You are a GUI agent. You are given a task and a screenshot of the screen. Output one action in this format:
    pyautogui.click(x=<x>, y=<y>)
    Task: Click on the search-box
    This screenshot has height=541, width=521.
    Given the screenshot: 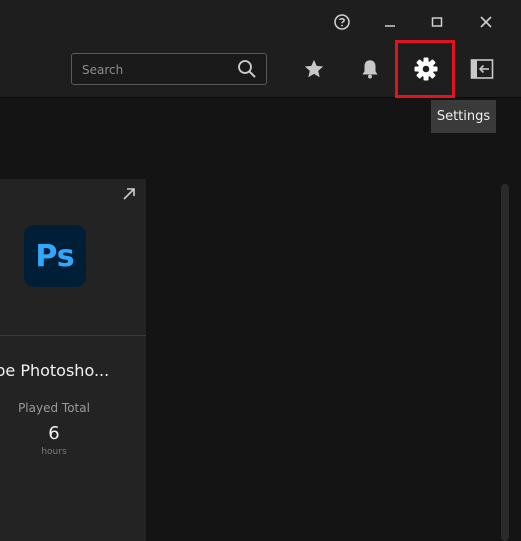 What is the action you would take?
    pyautogui.click(x=169, y=69)
    